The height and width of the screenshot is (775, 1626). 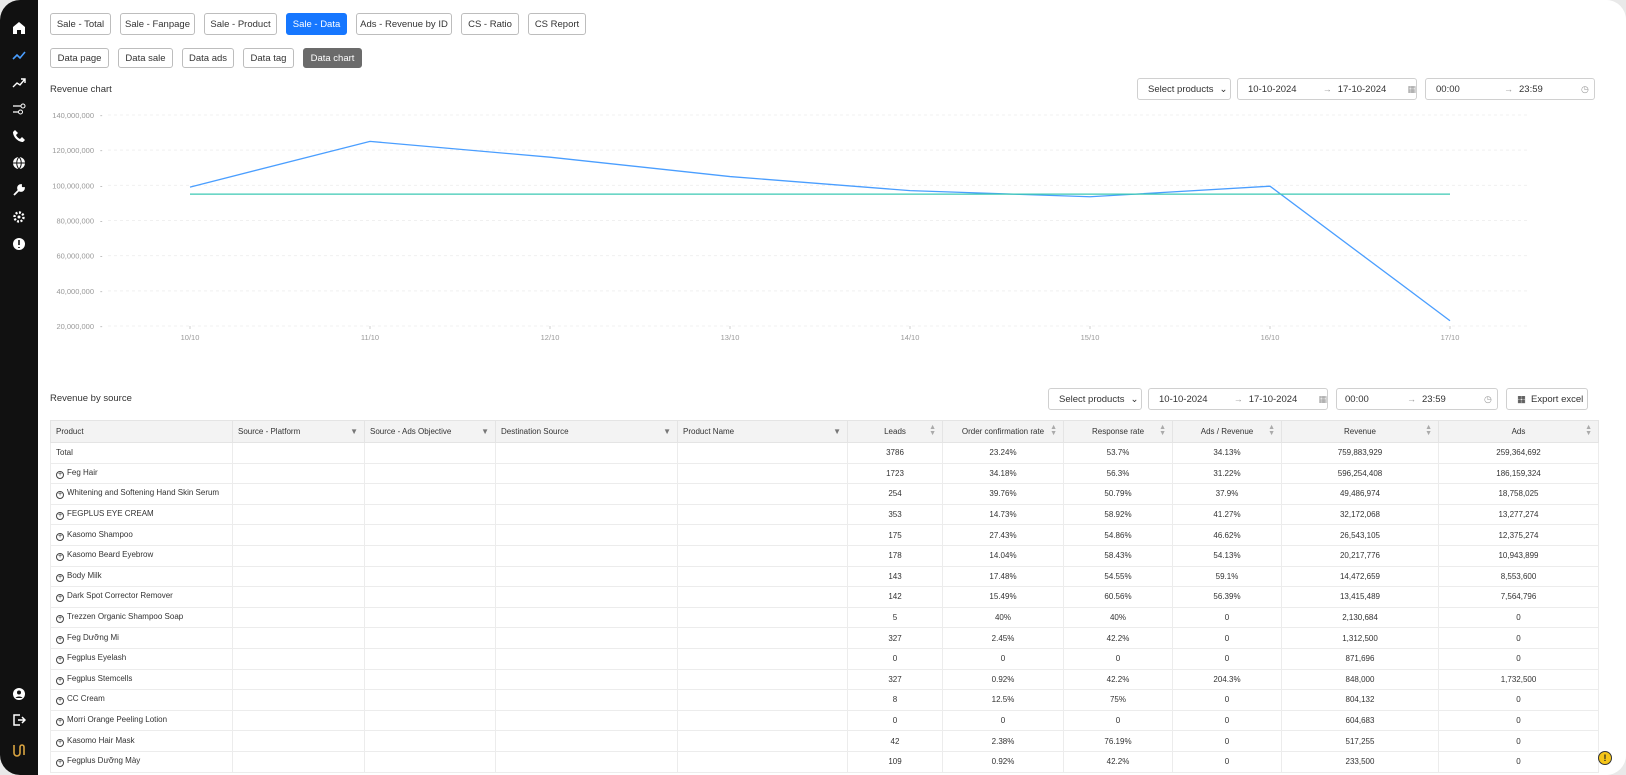 I want to click on cell-value: 0, so click(x=1227, y=618).